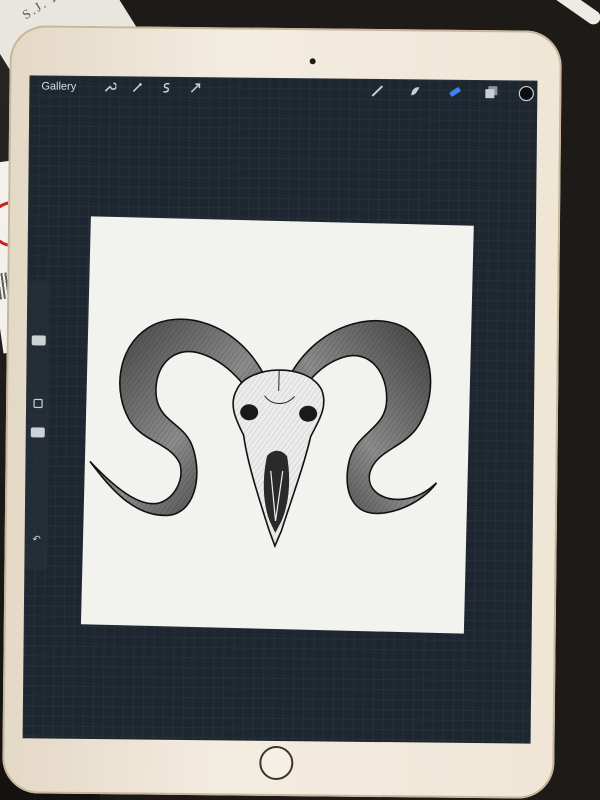 This screenshot has height=800, width=600. Describe the element at coordinates (548, 14) in the screenshot. I see `apple-pencil` at that location.